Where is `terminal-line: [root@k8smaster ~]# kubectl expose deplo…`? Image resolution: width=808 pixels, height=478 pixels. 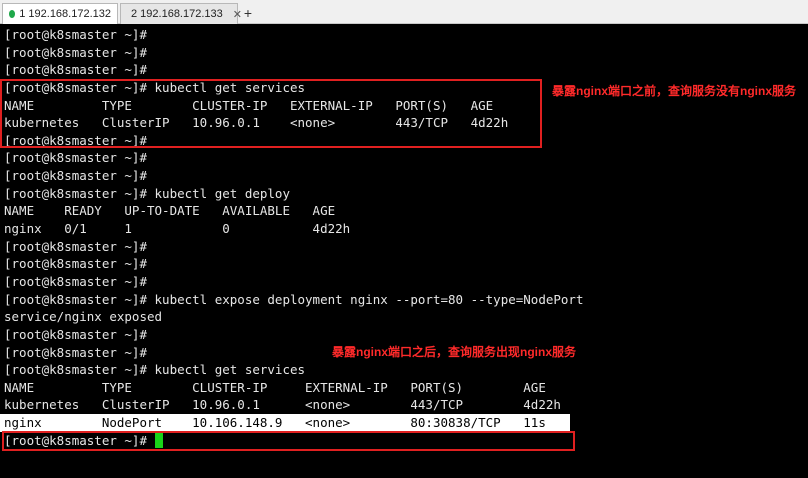
terminal-line: [root@k8smaster ~]# kubectl expose deplo… is located at coordinates (294, 299).